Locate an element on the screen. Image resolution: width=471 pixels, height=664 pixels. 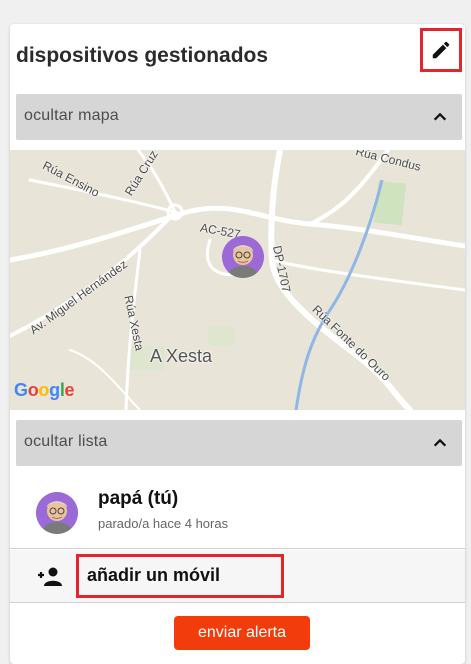
card-title: dispositivos gestionados is located at coordinates (142, 55).